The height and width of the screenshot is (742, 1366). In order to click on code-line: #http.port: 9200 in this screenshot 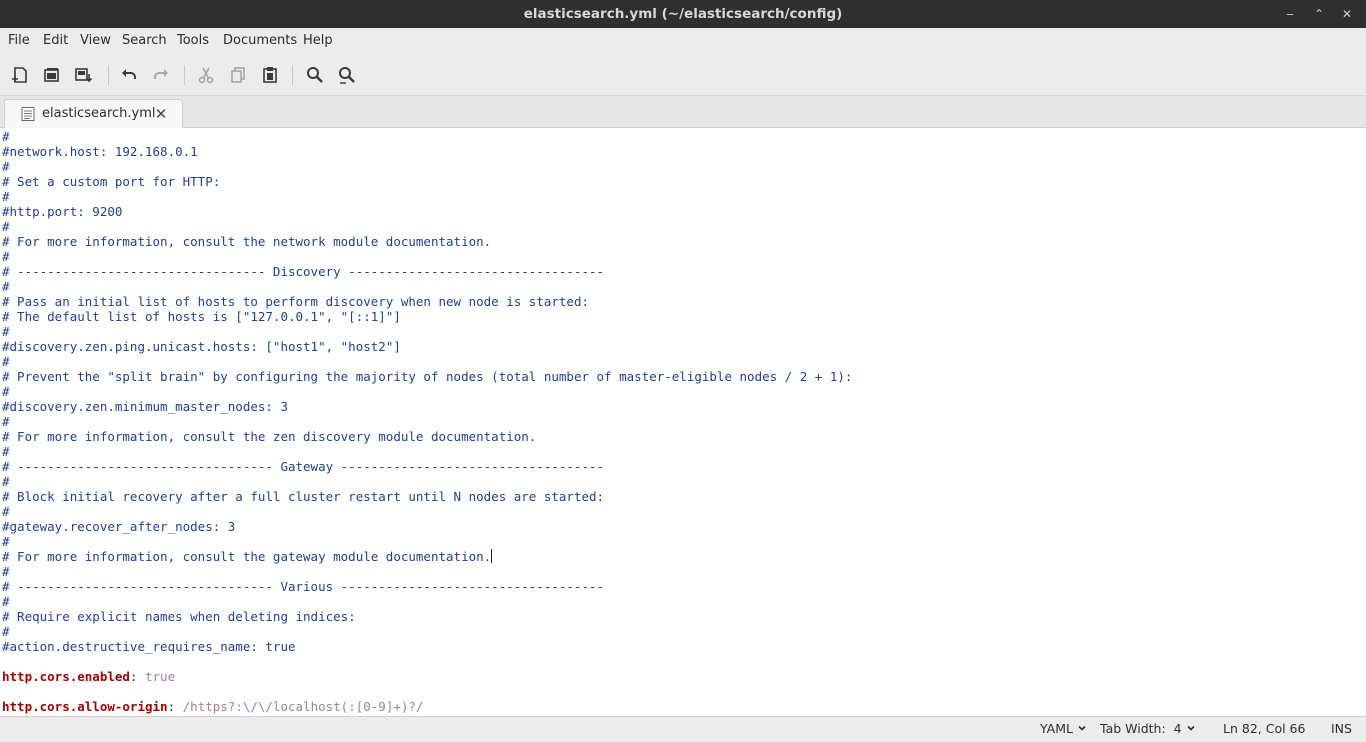, I will do `click(62, 211)`.